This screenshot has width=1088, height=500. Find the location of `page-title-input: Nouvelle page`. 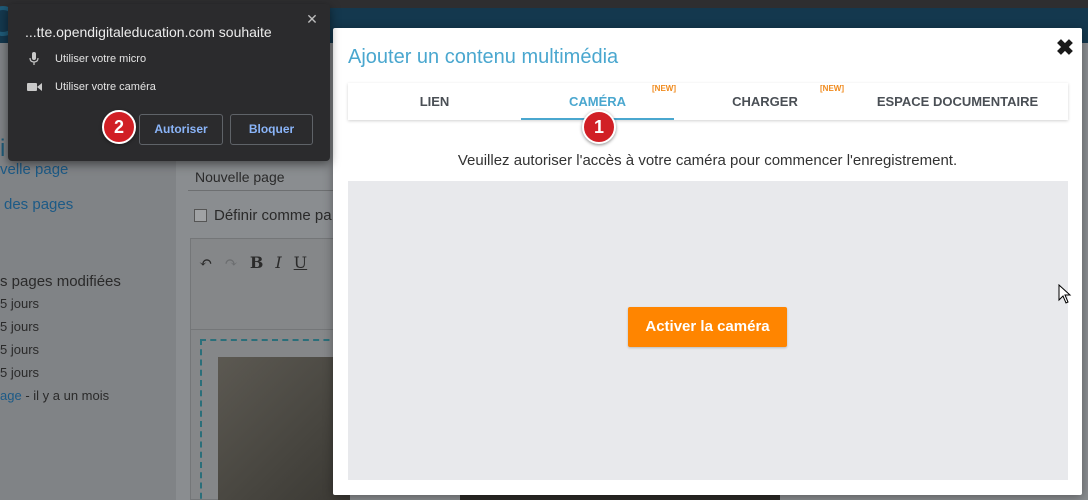

page-title-input: Nouvelle page is located at coordinates (263, 177).